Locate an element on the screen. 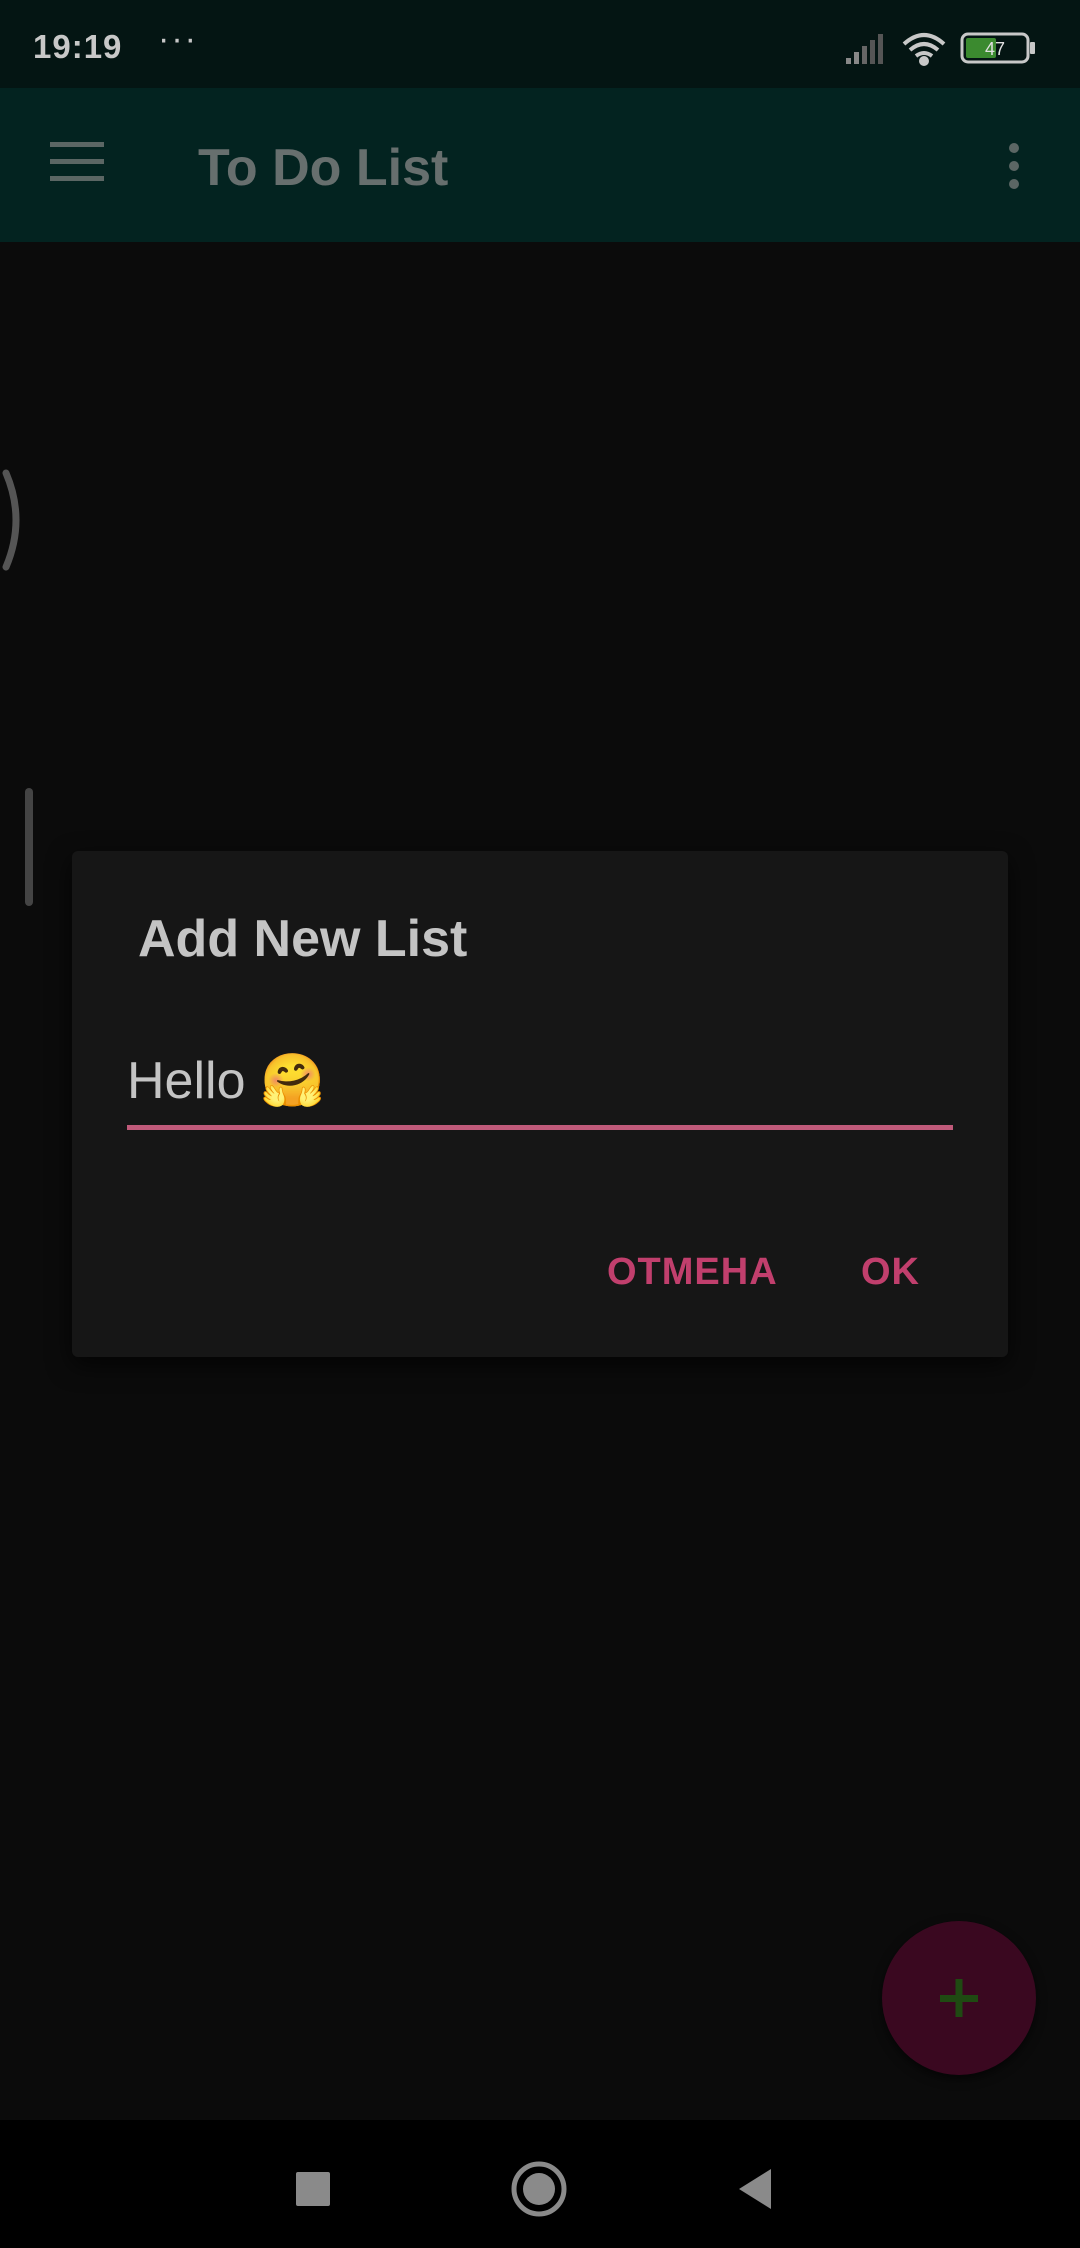  add-list-fab is located at coordinates (959, 1998).